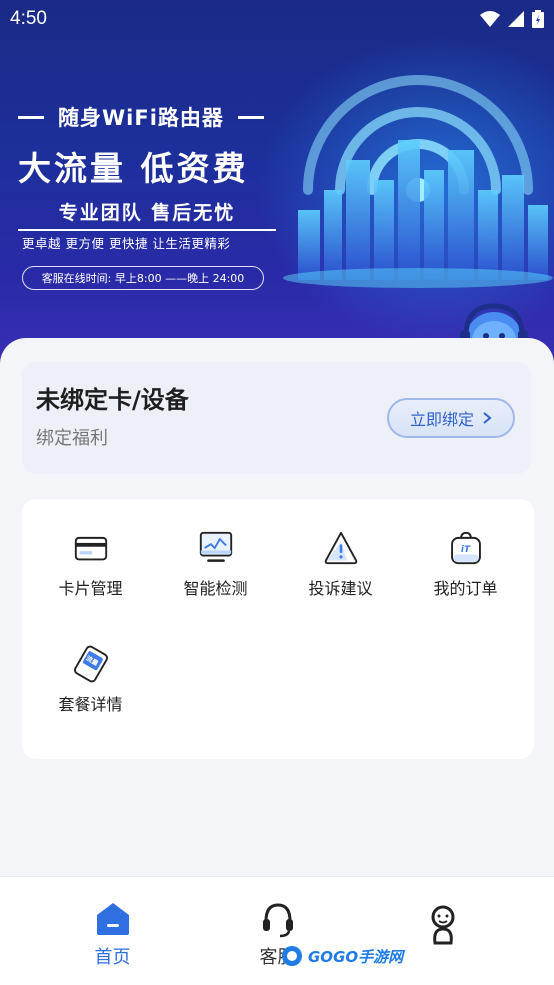 The image size is (554, 985). I want to click on banner-product-line: 随身WiFi路由器, so click(141, 117).